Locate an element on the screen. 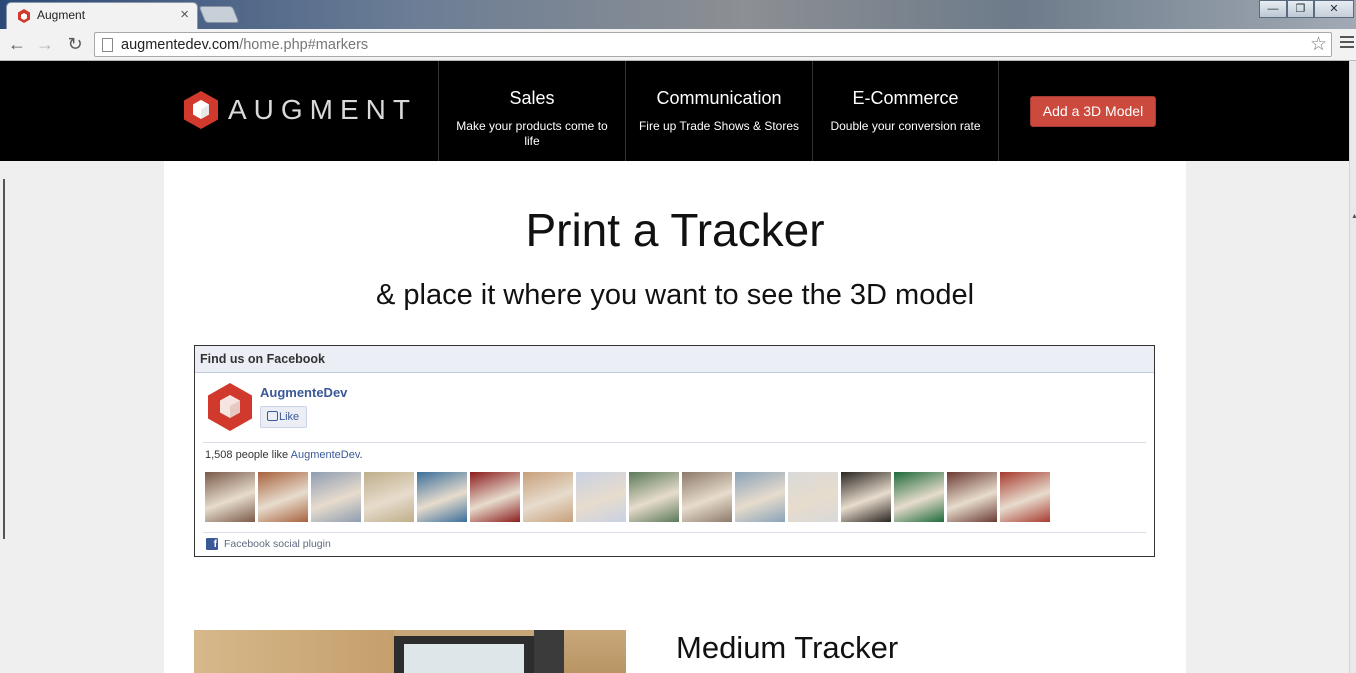 The image size is (1356, 673). page-title: Print a Tracker is located at coordinates (675, 230).